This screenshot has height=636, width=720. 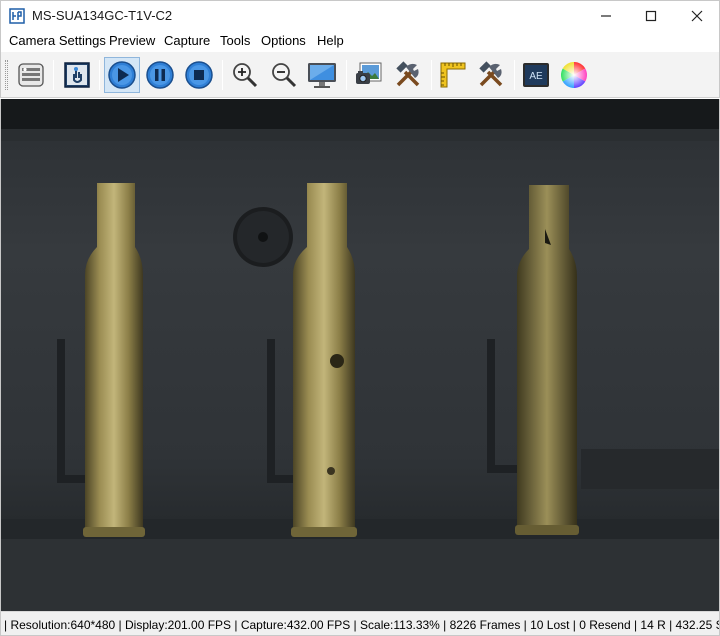 I want to click on pause-icon, so click(x=160, y=75).